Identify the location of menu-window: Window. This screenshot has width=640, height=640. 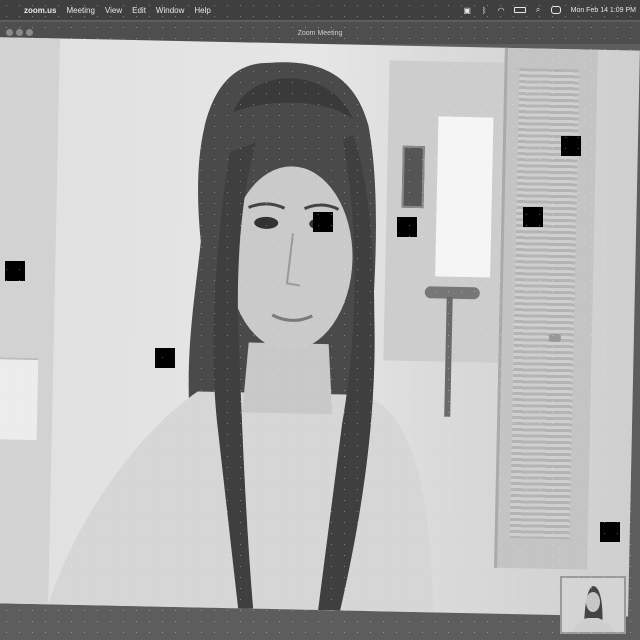
(170, 10).